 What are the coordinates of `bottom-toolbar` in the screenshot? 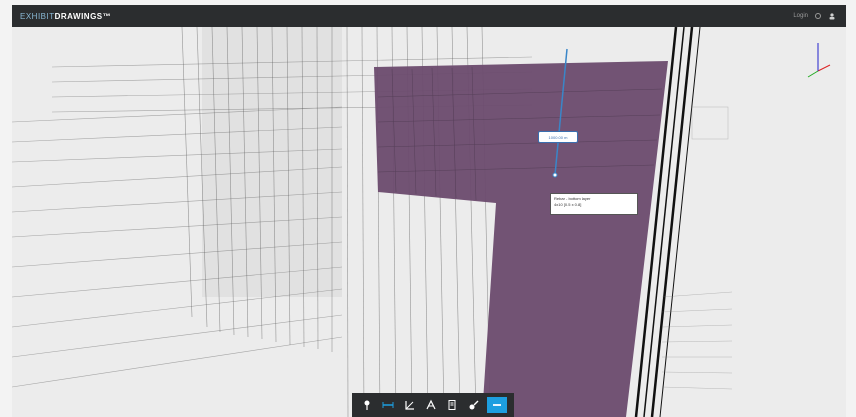 It's located at (433, 405).